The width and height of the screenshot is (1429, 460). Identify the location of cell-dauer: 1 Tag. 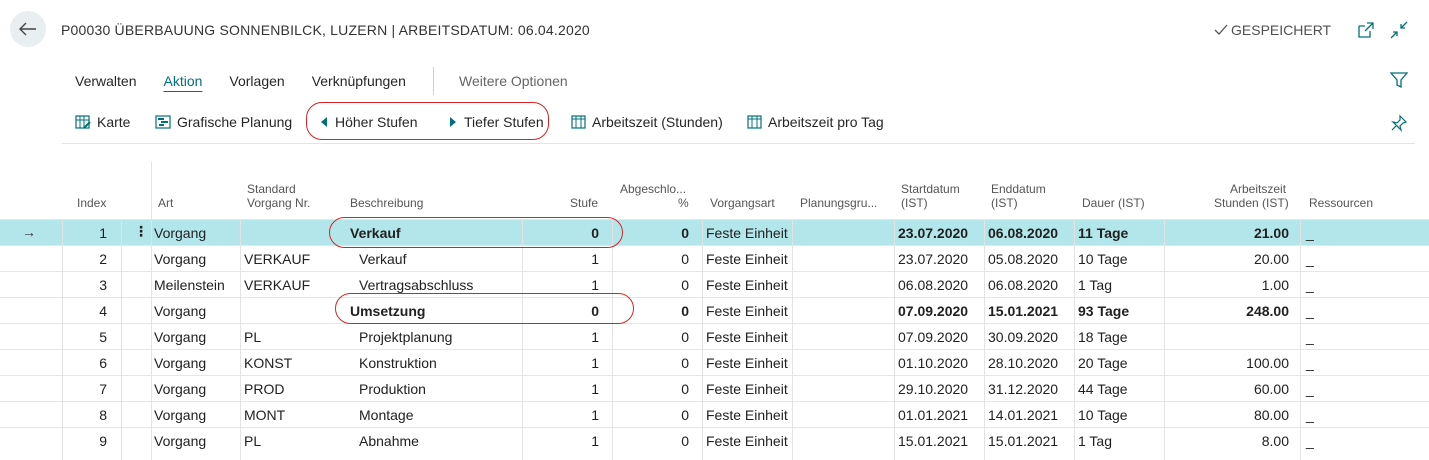
(1095, 441).